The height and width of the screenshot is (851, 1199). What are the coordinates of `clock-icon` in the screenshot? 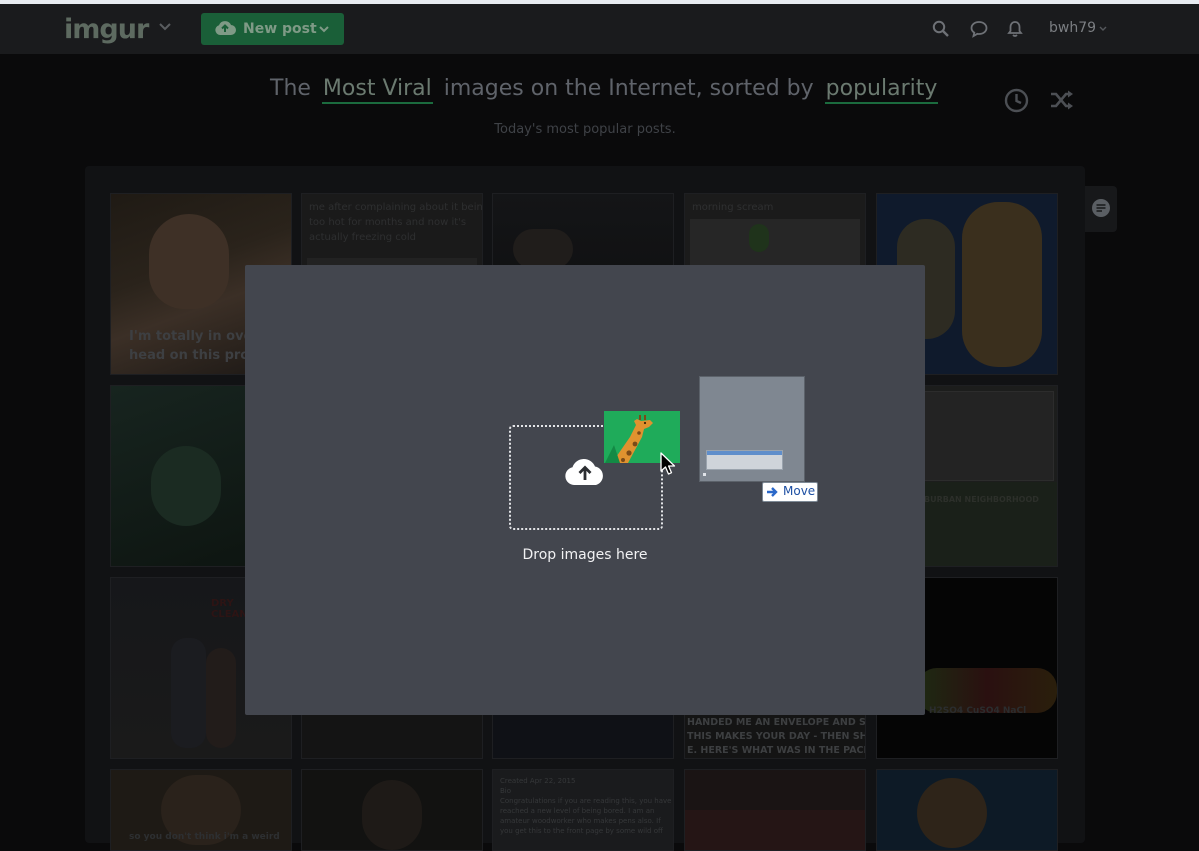 It's located at (1016, 100).